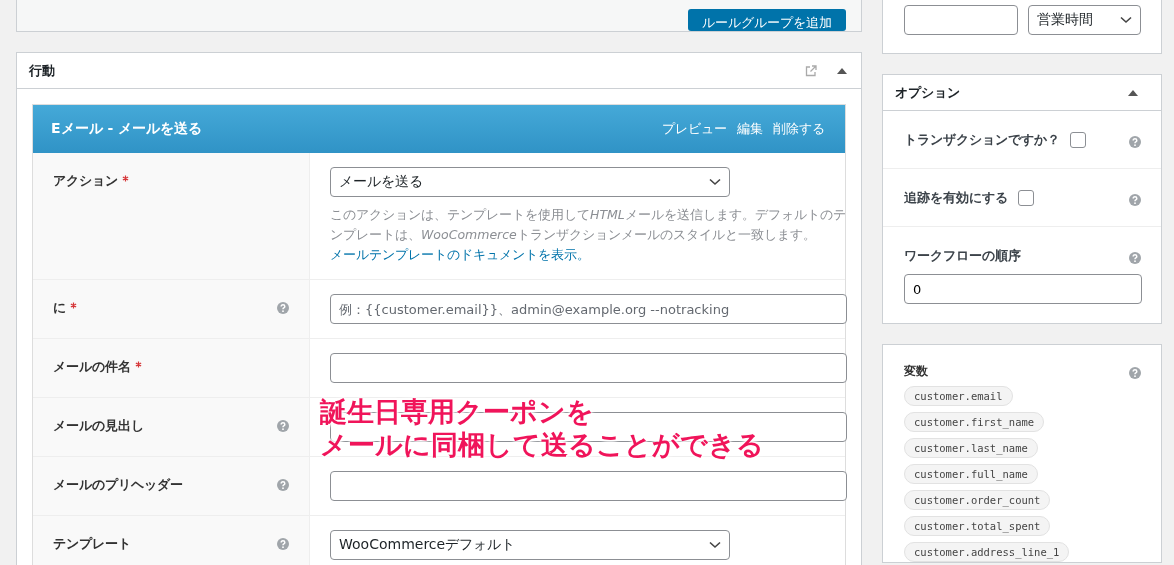 The height and width of the screenshot is (565, 1174). Describe the element at coordinates (927, 92) in the screenshot. I see `panel-title: オプション` at that location.